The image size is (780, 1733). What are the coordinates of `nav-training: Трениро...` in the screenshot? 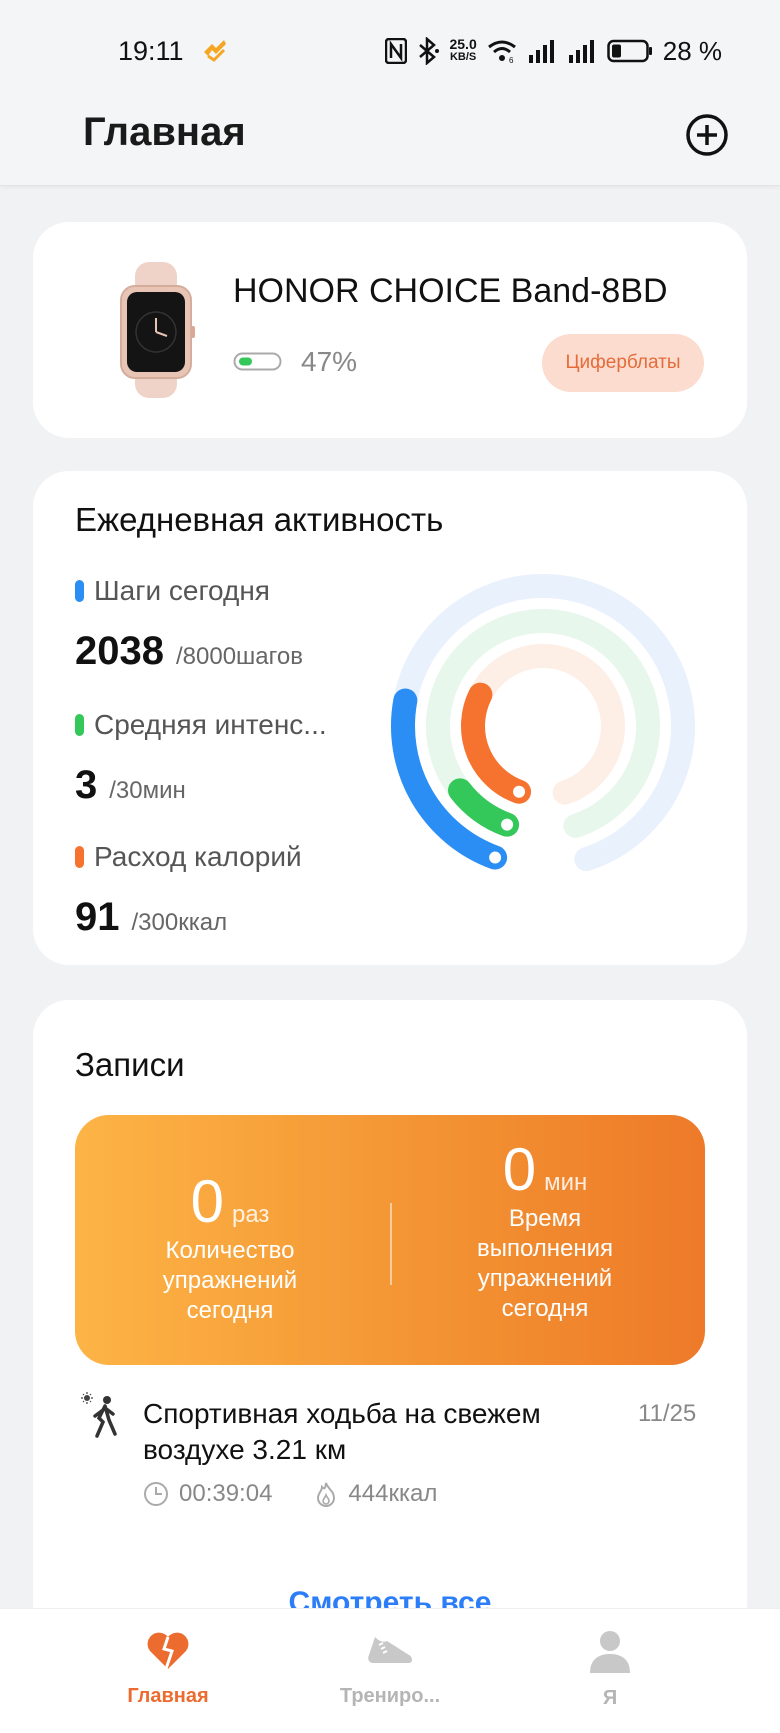 It's located at (390, 1668).